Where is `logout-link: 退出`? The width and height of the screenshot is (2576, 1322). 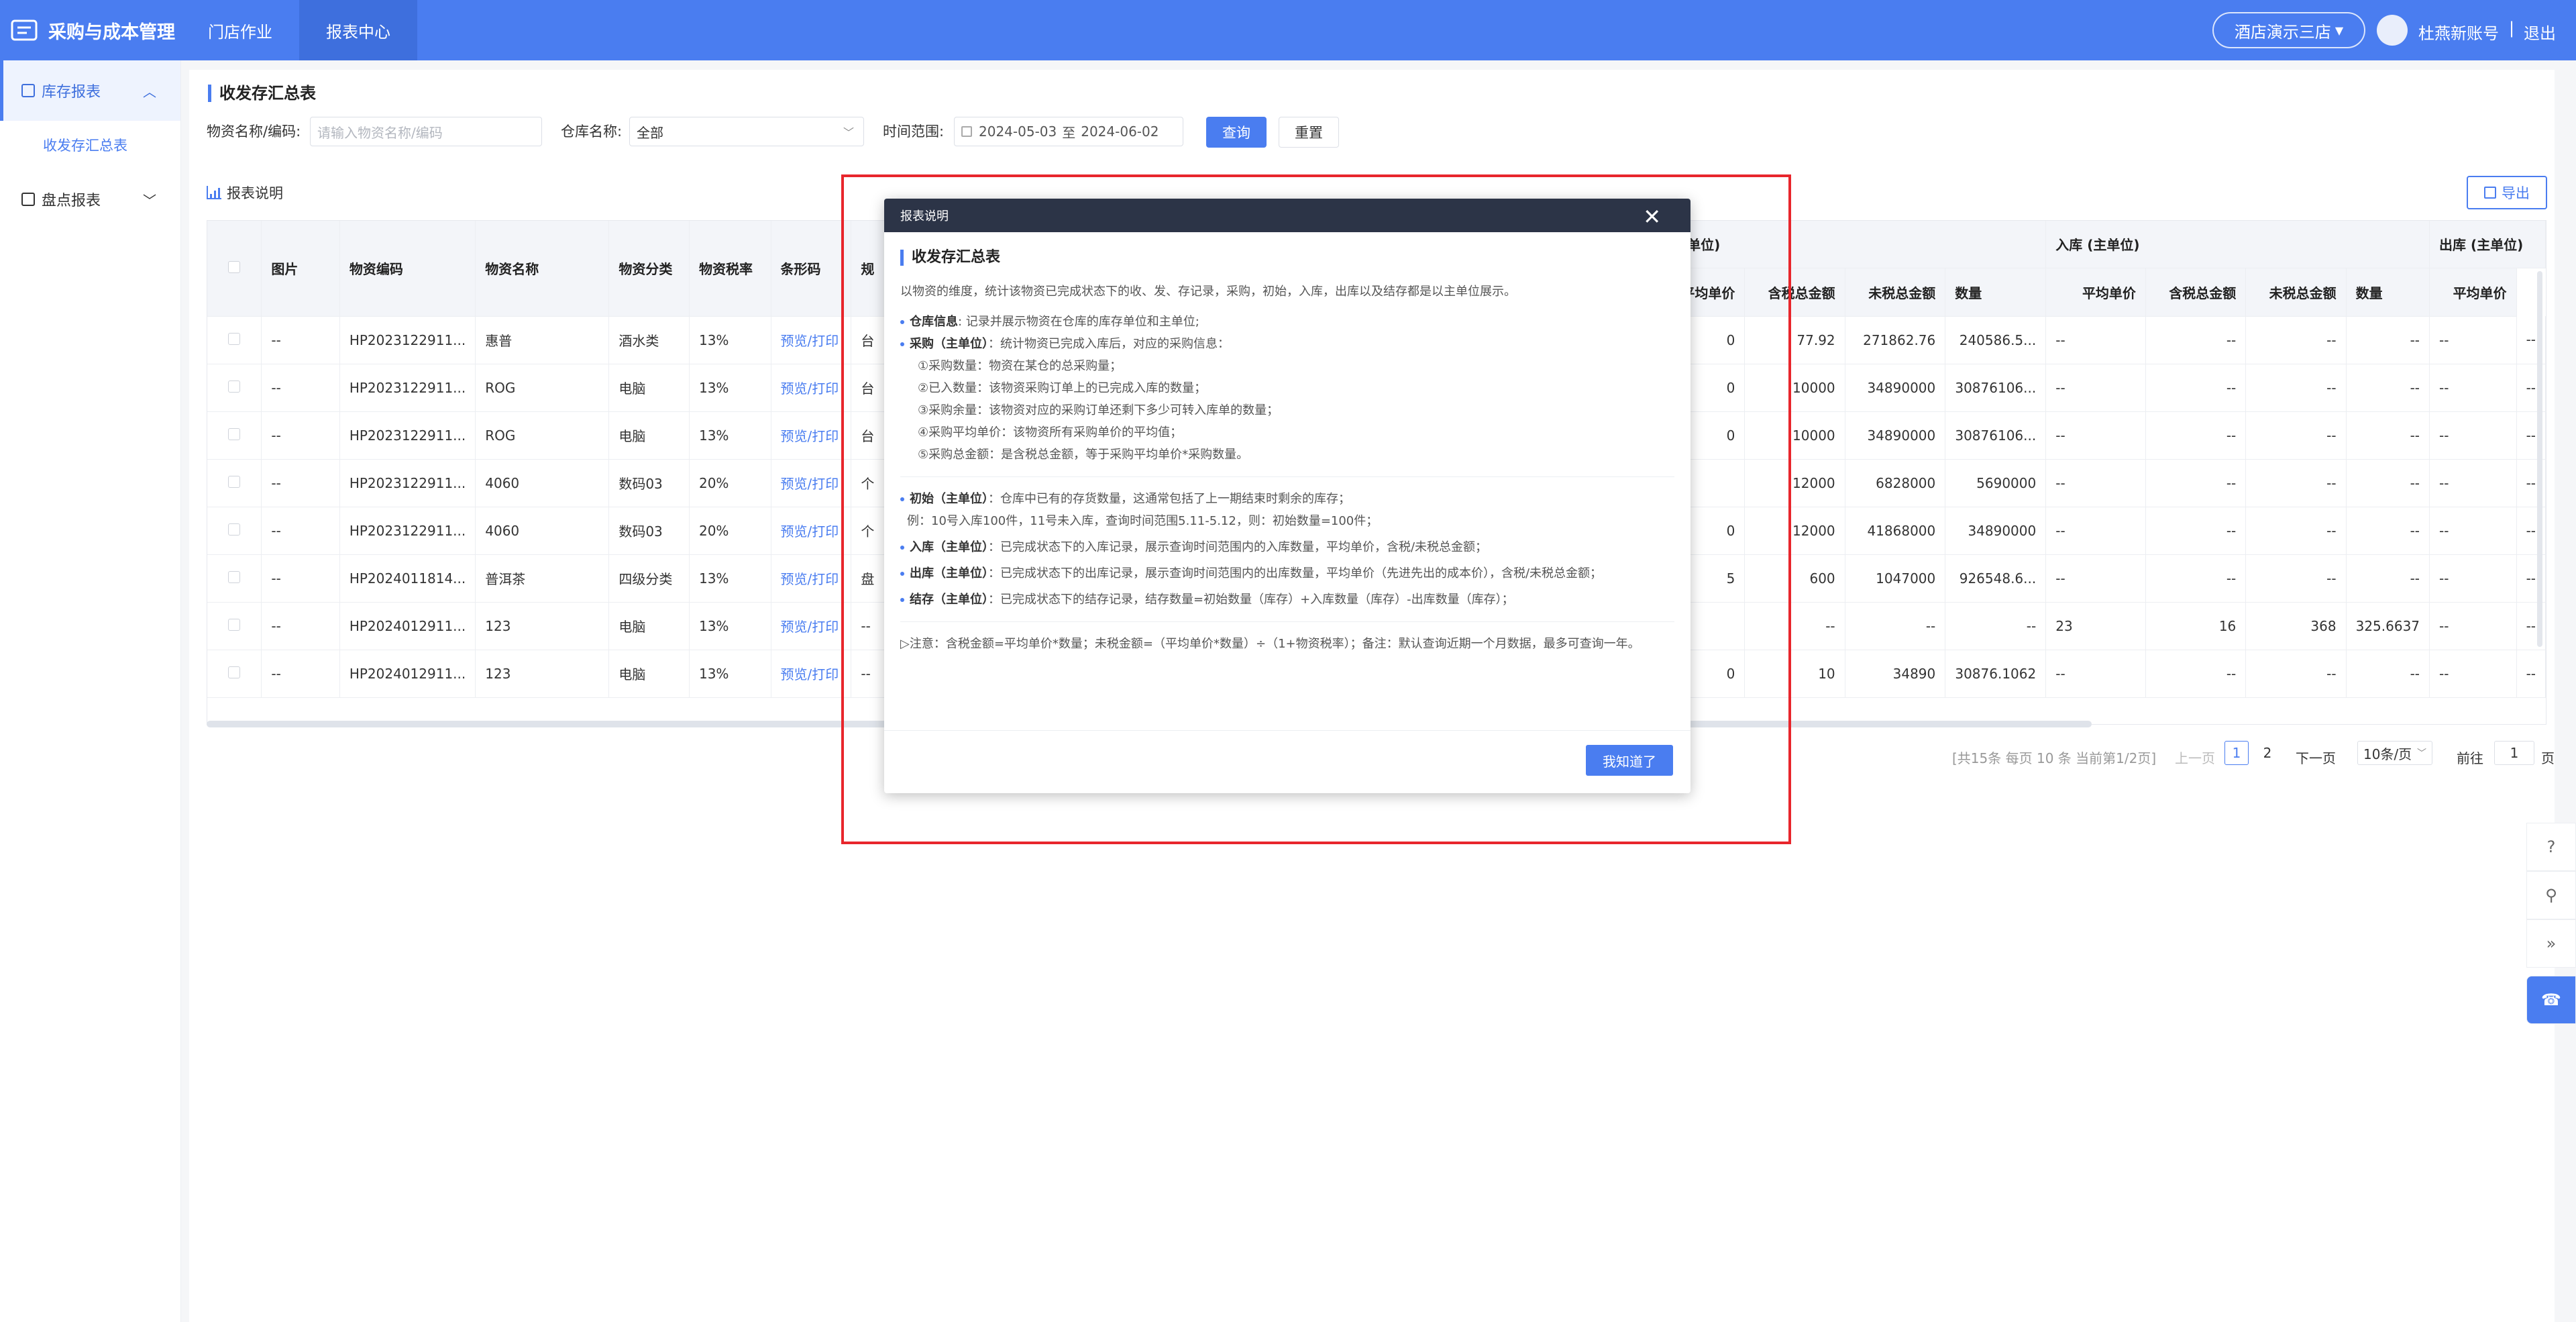
logout-link: 退出 is located at coordinates (2540, 32).